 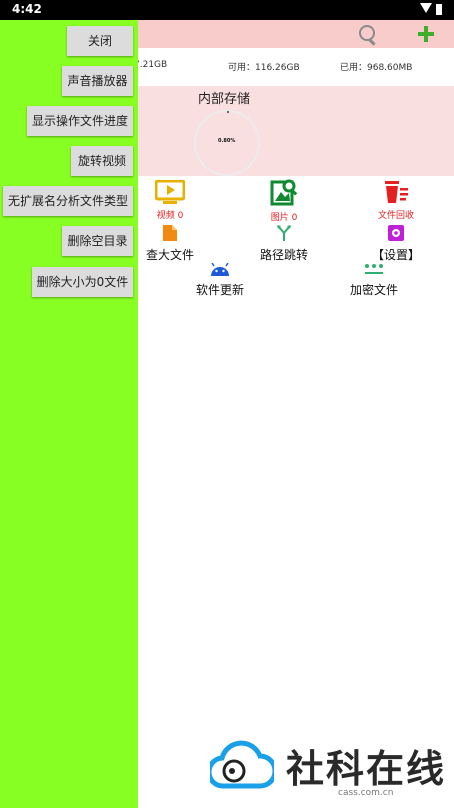 I want to click on status-time: 4:42, so click(x=27, y=9).